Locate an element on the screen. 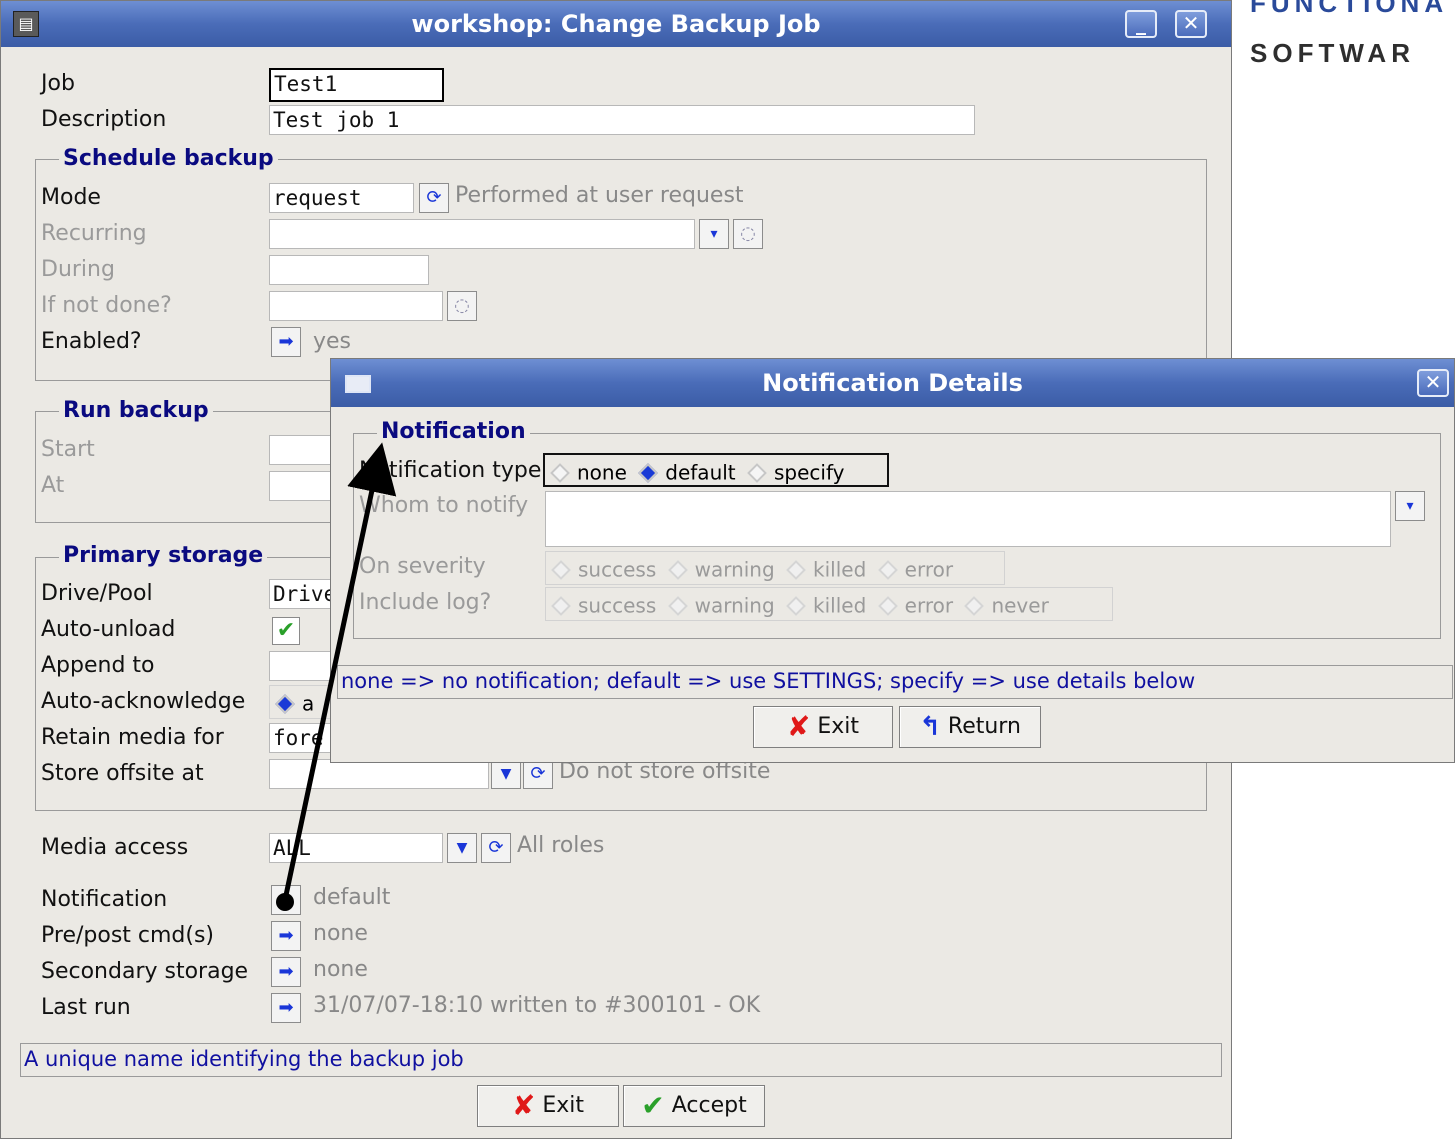 The image size is (1455, 1139). include-log-label: Include log? is located at coordinates (425, 602).